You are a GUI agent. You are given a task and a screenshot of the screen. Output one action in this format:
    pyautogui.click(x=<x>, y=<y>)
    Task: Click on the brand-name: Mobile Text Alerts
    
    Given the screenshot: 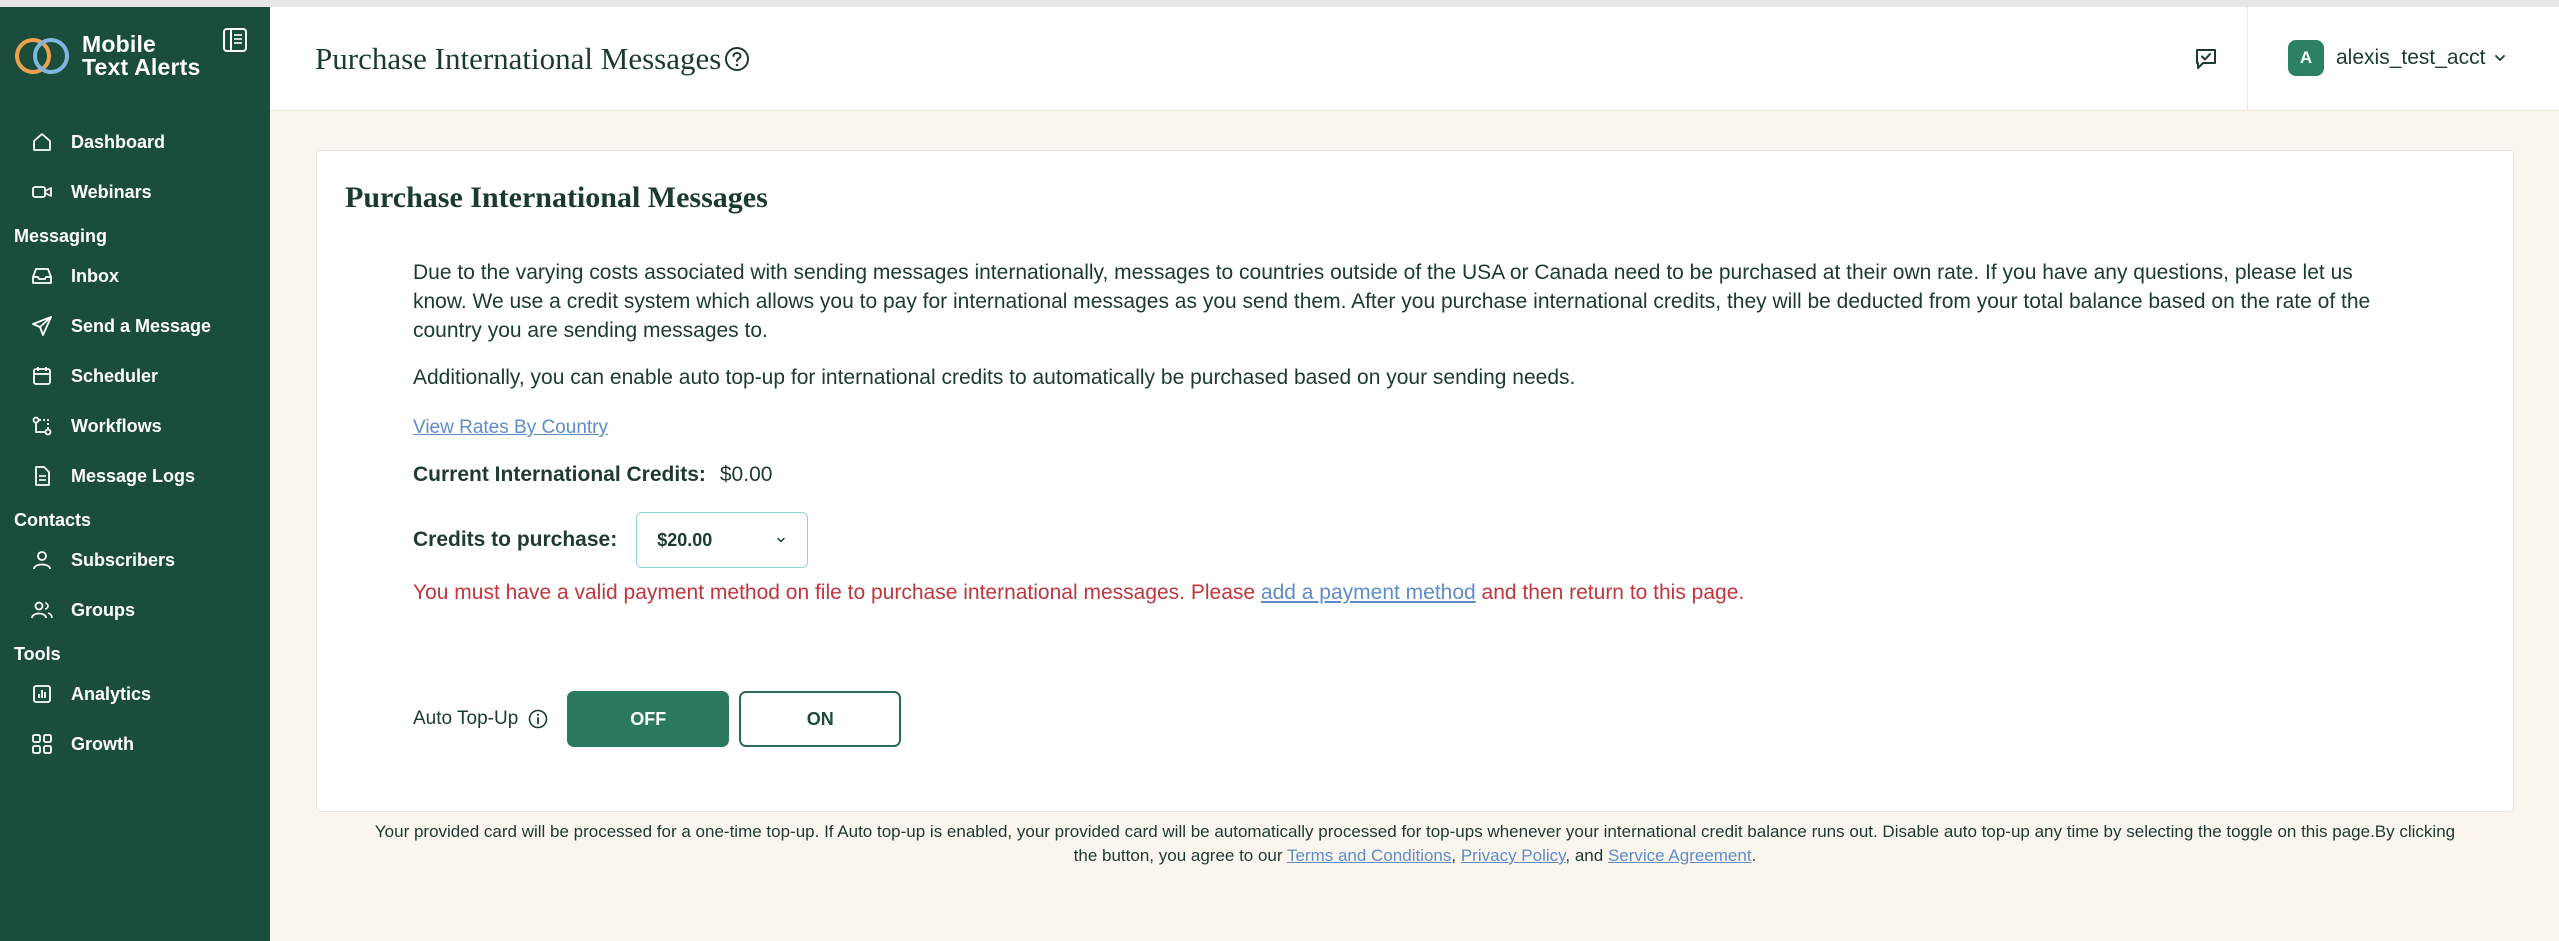 What is the action you would take?
    pyautogui.click(x=141, y=55)
    